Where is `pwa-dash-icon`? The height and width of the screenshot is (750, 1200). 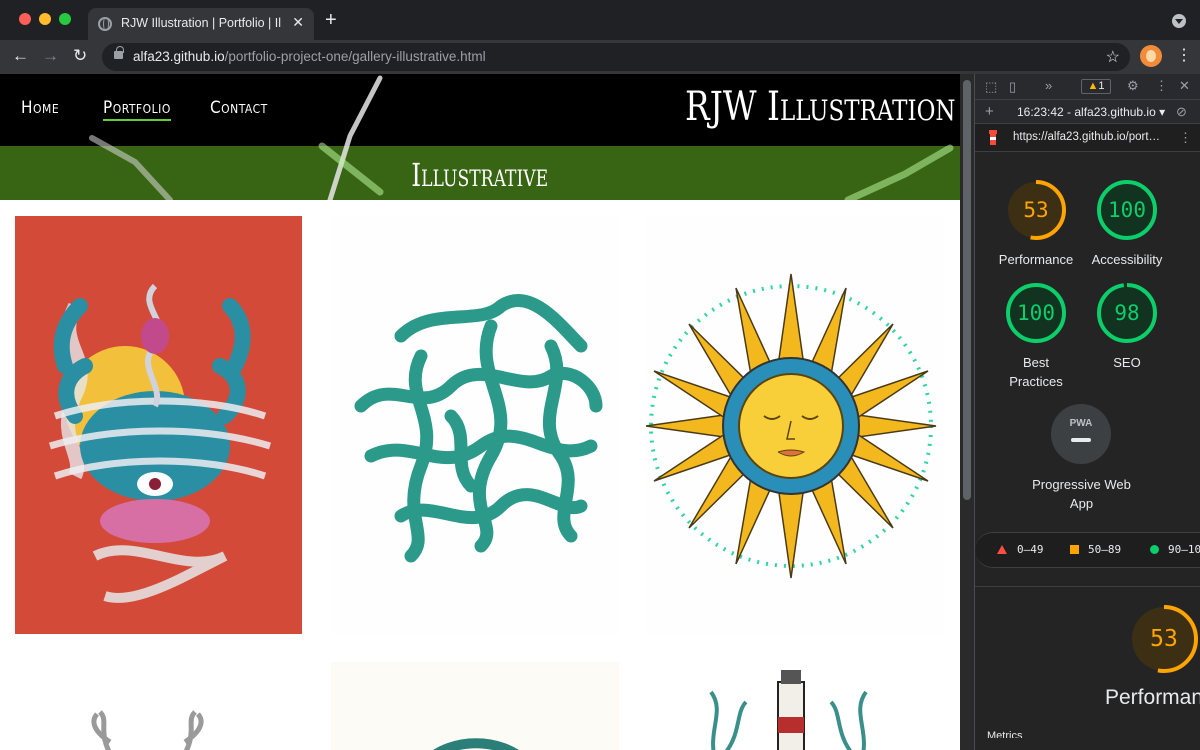
pwa-dash-icon is located at coordinates (1081, 440).